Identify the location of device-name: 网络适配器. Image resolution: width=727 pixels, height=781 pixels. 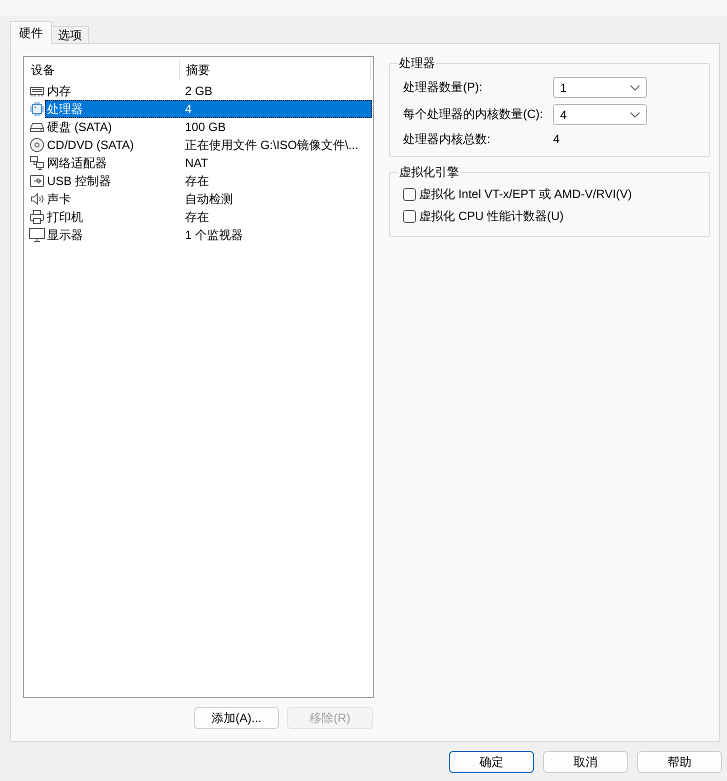
(77, 163).